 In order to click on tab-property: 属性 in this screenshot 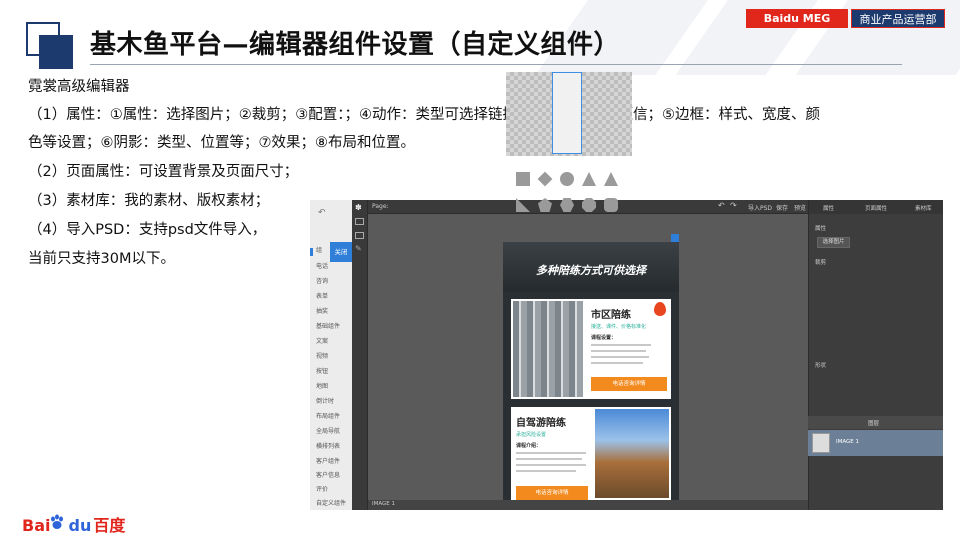, I will do `click(828, 208)`.